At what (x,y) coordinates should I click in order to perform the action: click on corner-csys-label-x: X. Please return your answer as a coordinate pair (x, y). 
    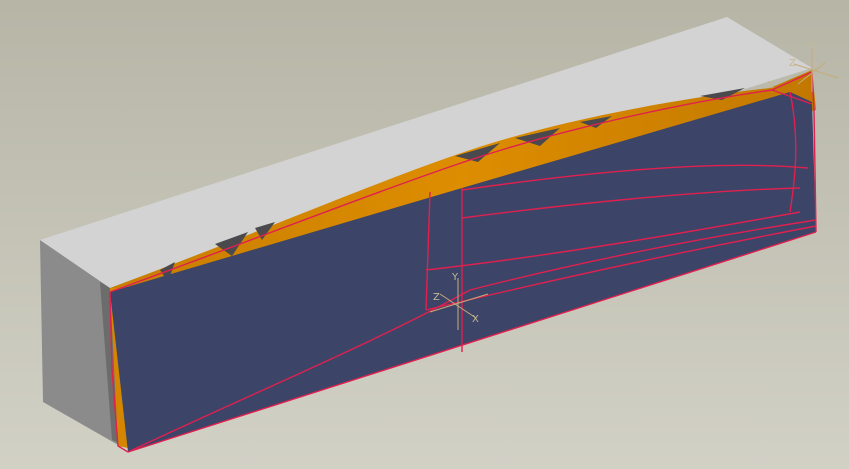
    Looking at the image, I should click on (770, 85).